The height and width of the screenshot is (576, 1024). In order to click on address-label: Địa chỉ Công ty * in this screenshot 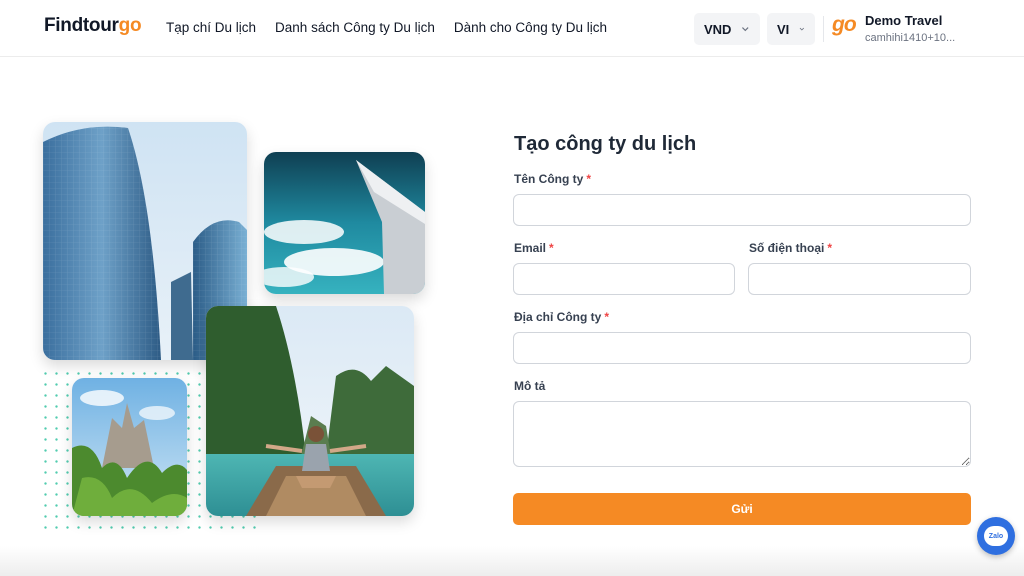, I will do `click(561, 317)`.